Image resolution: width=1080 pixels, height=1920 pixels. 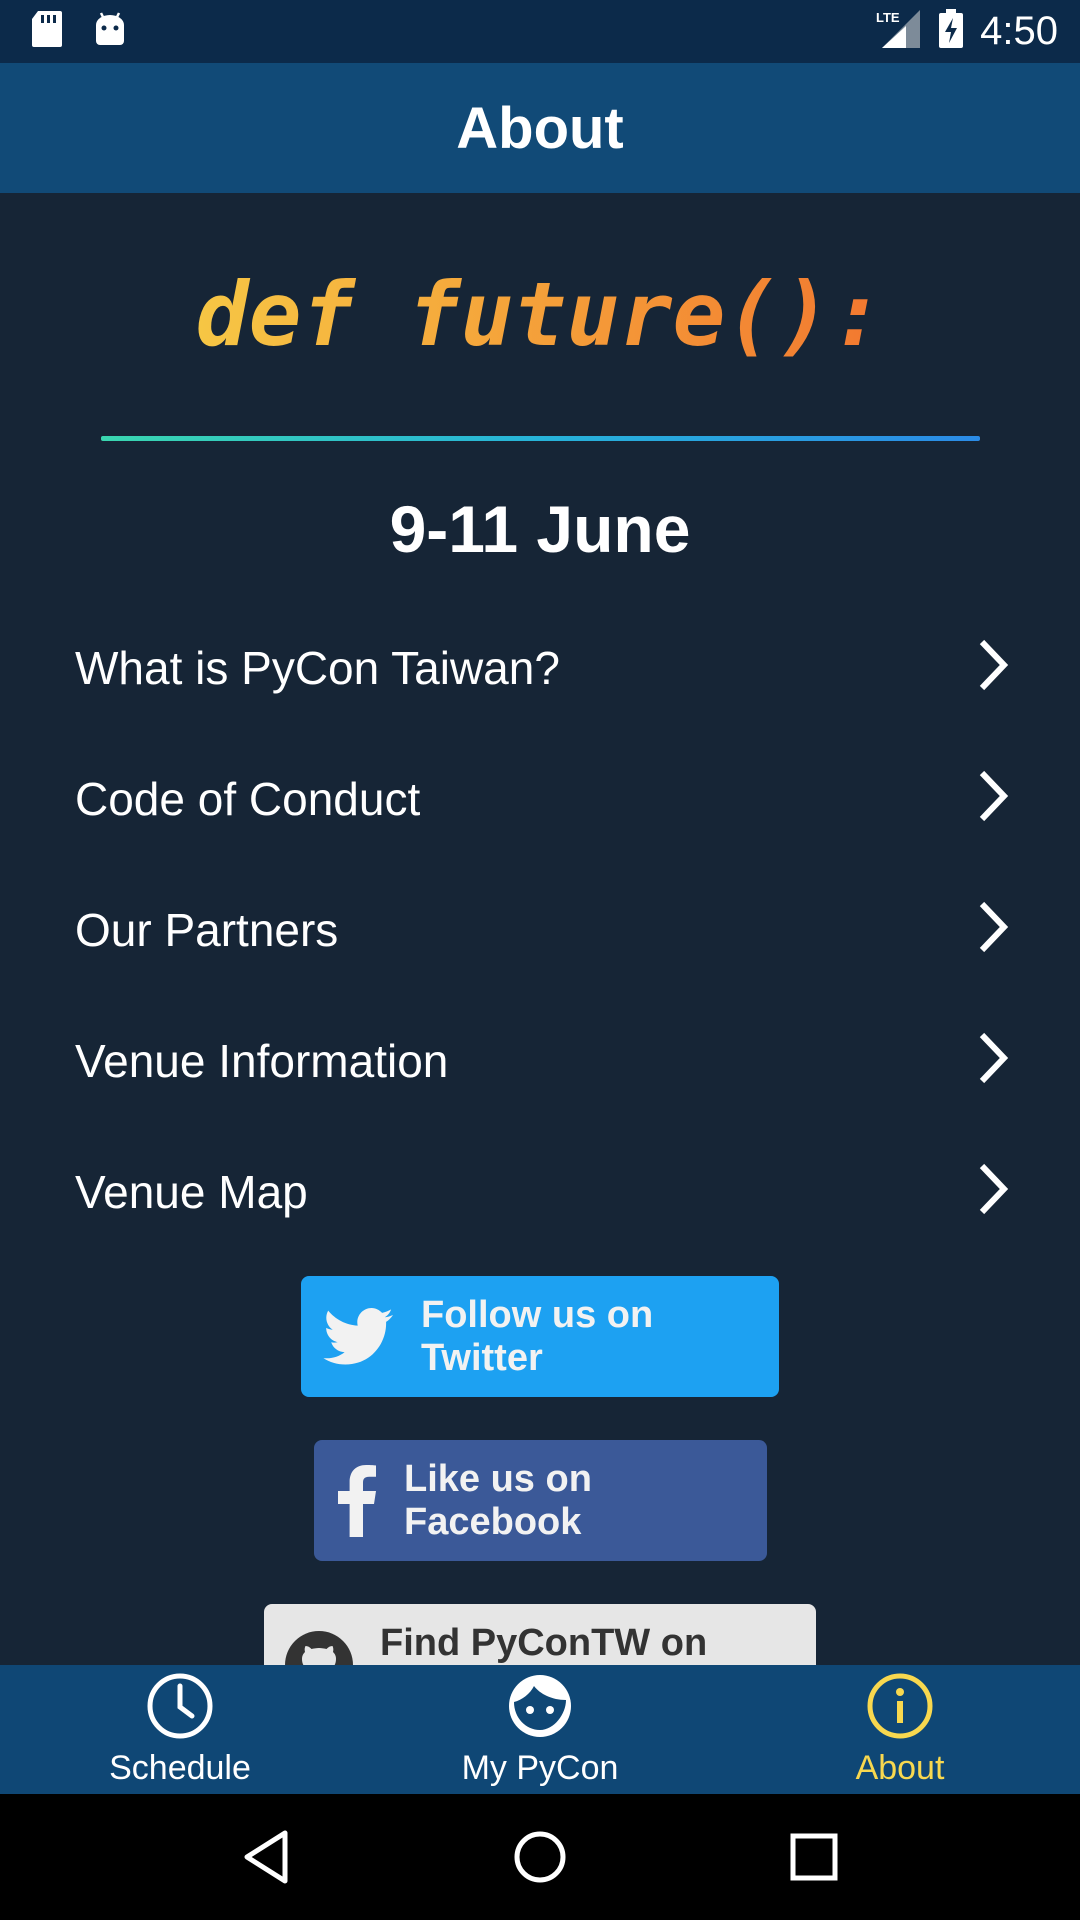 I want to click on menu-item-venue-map: Venue Map, so click(x=540, y=1191).